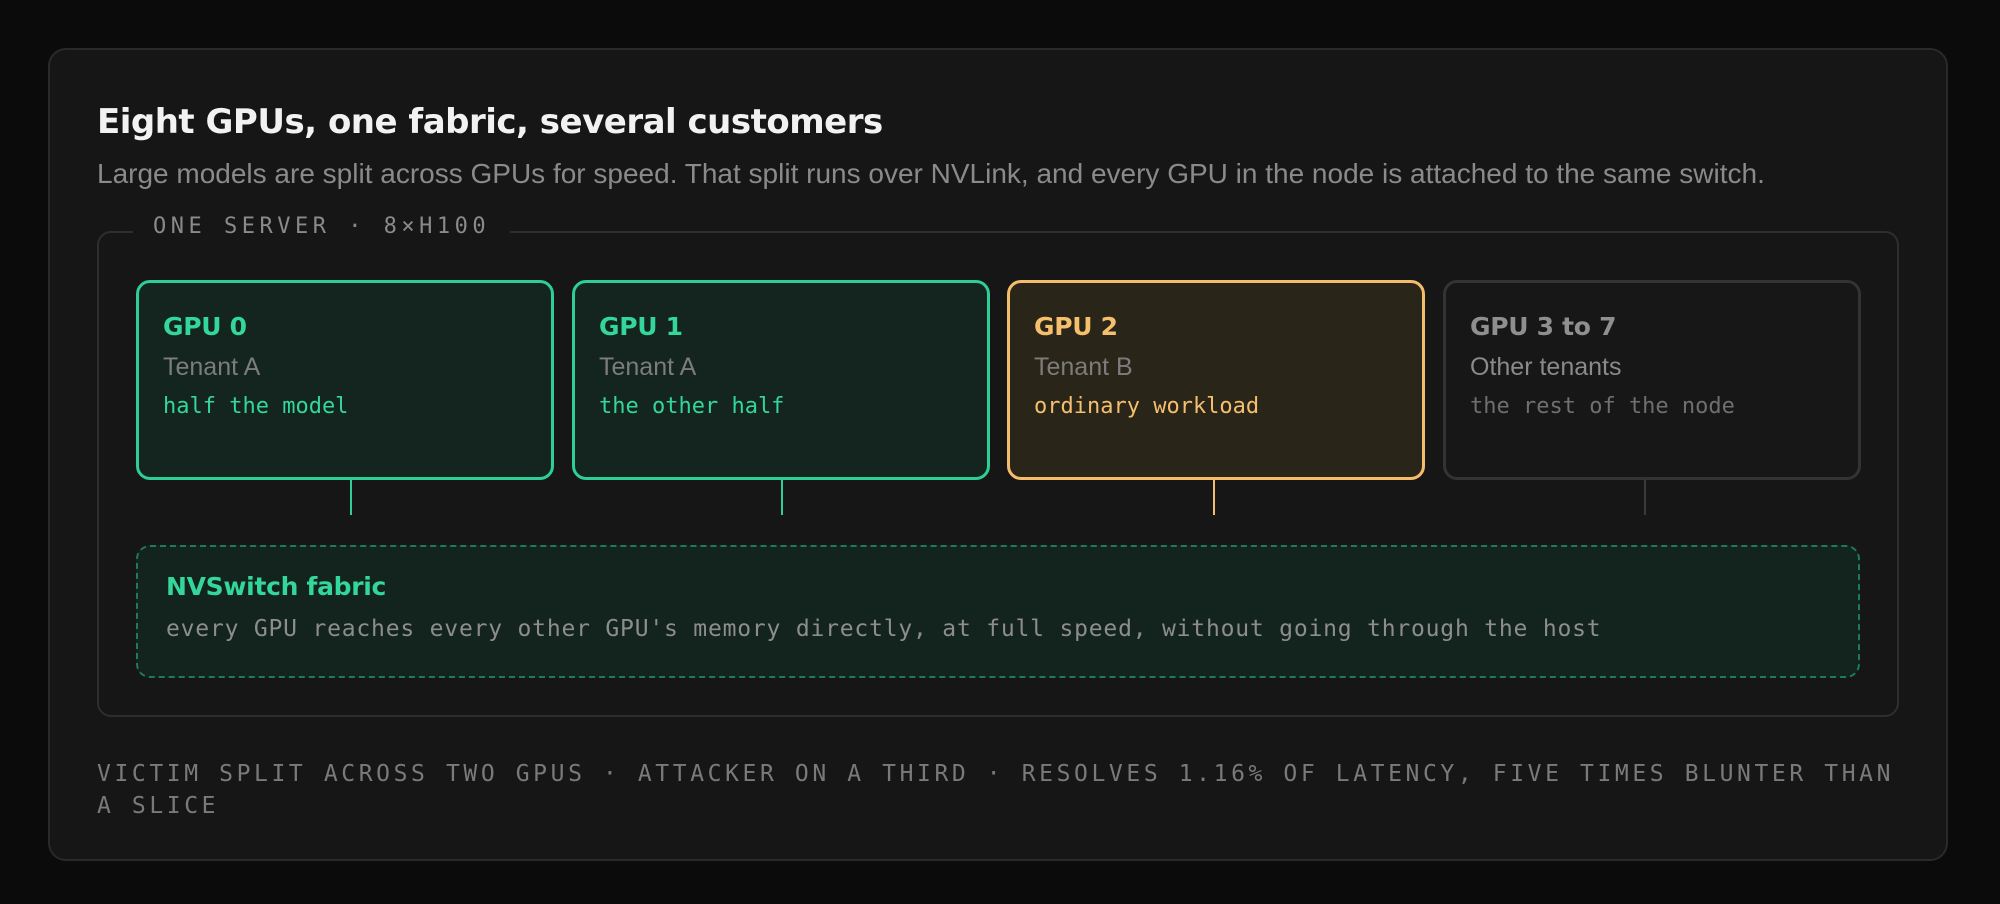  What do you see at coordinates (1214, 497) in the screenshot?
I see `gpu-2-connector` at bounding box center [1214, 497].